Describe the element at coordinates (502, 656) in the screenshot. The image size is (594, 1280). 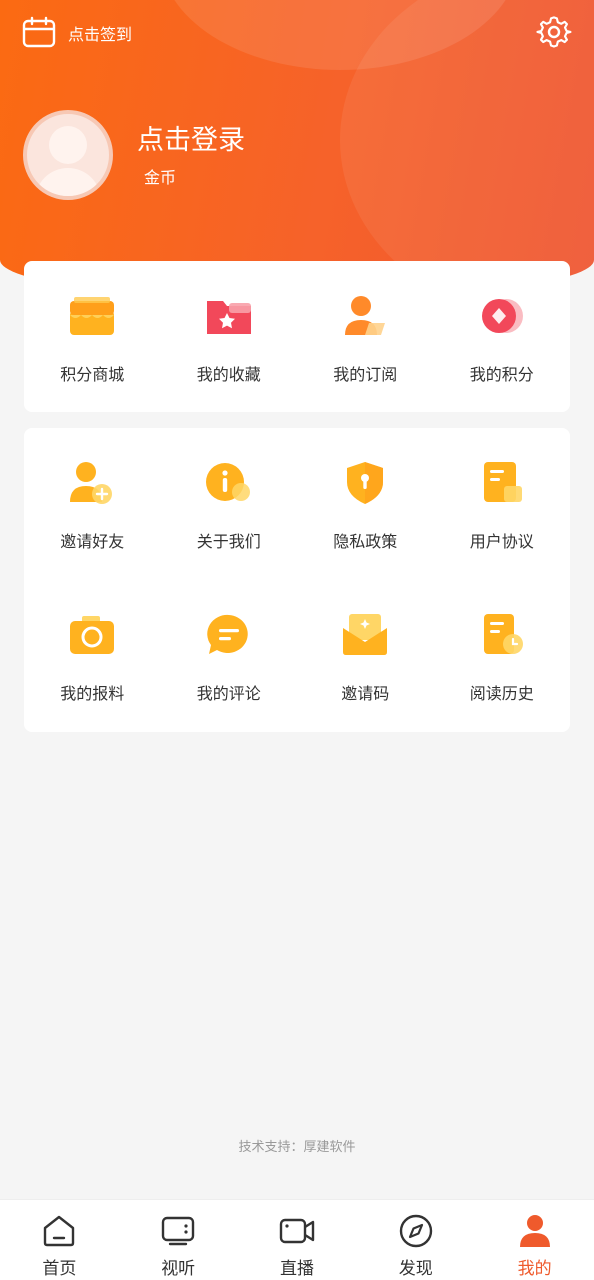
I see `menu-item-reading-history: 阅读历史` at that location.